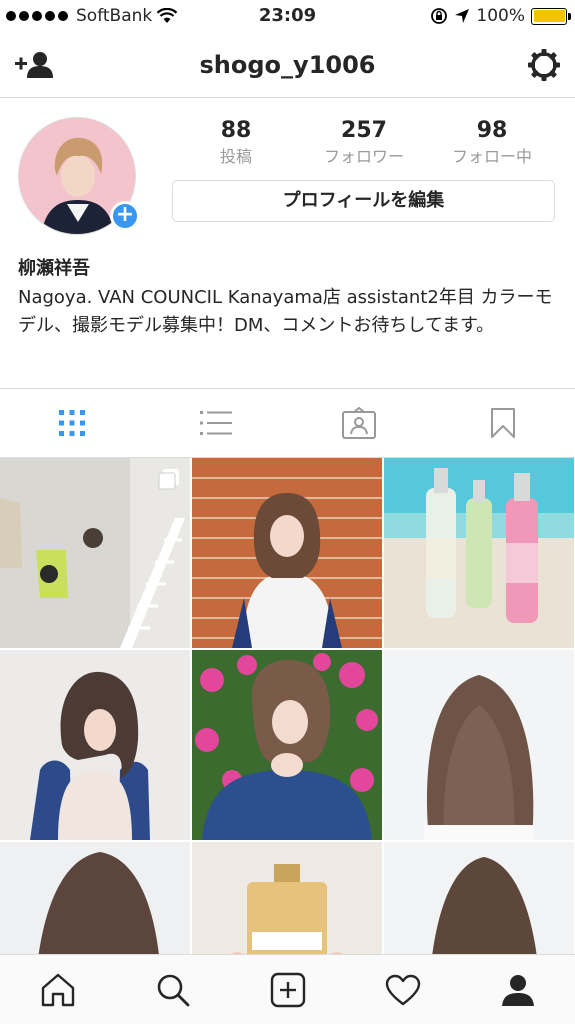  What do you see at coordinates (363, 201) in the screenshot?
I see `edit-profile-button: プロフィールを編集` at bounding box center [363, 201].